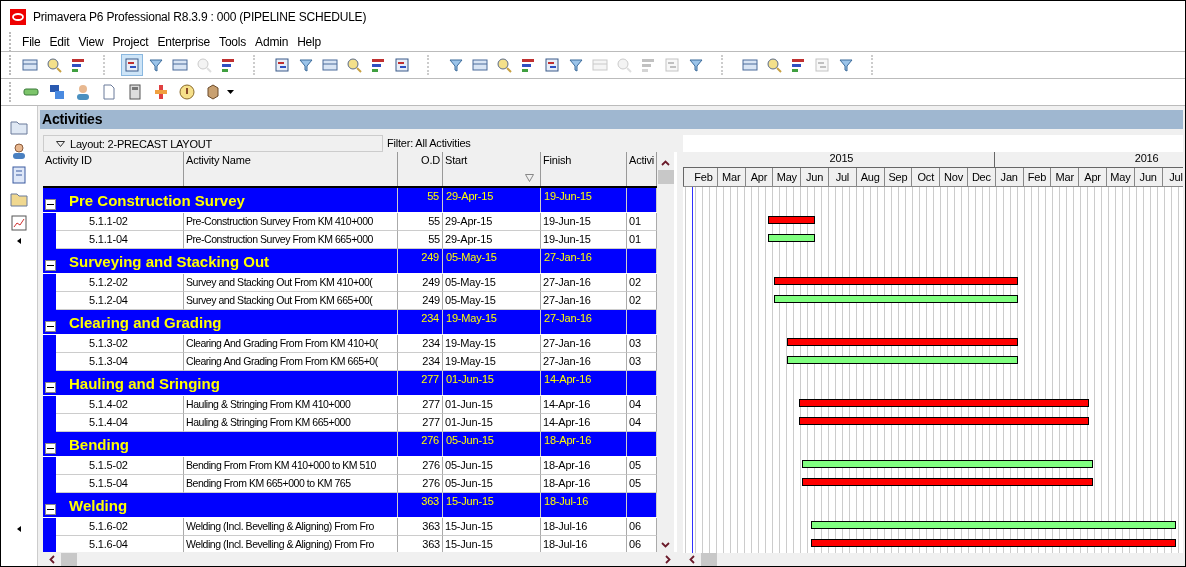 This screenshot has width=1186, height=567. Describe the element at coordinates (309, 42) in the screenshot. I see `menu-item: Help` at that location.